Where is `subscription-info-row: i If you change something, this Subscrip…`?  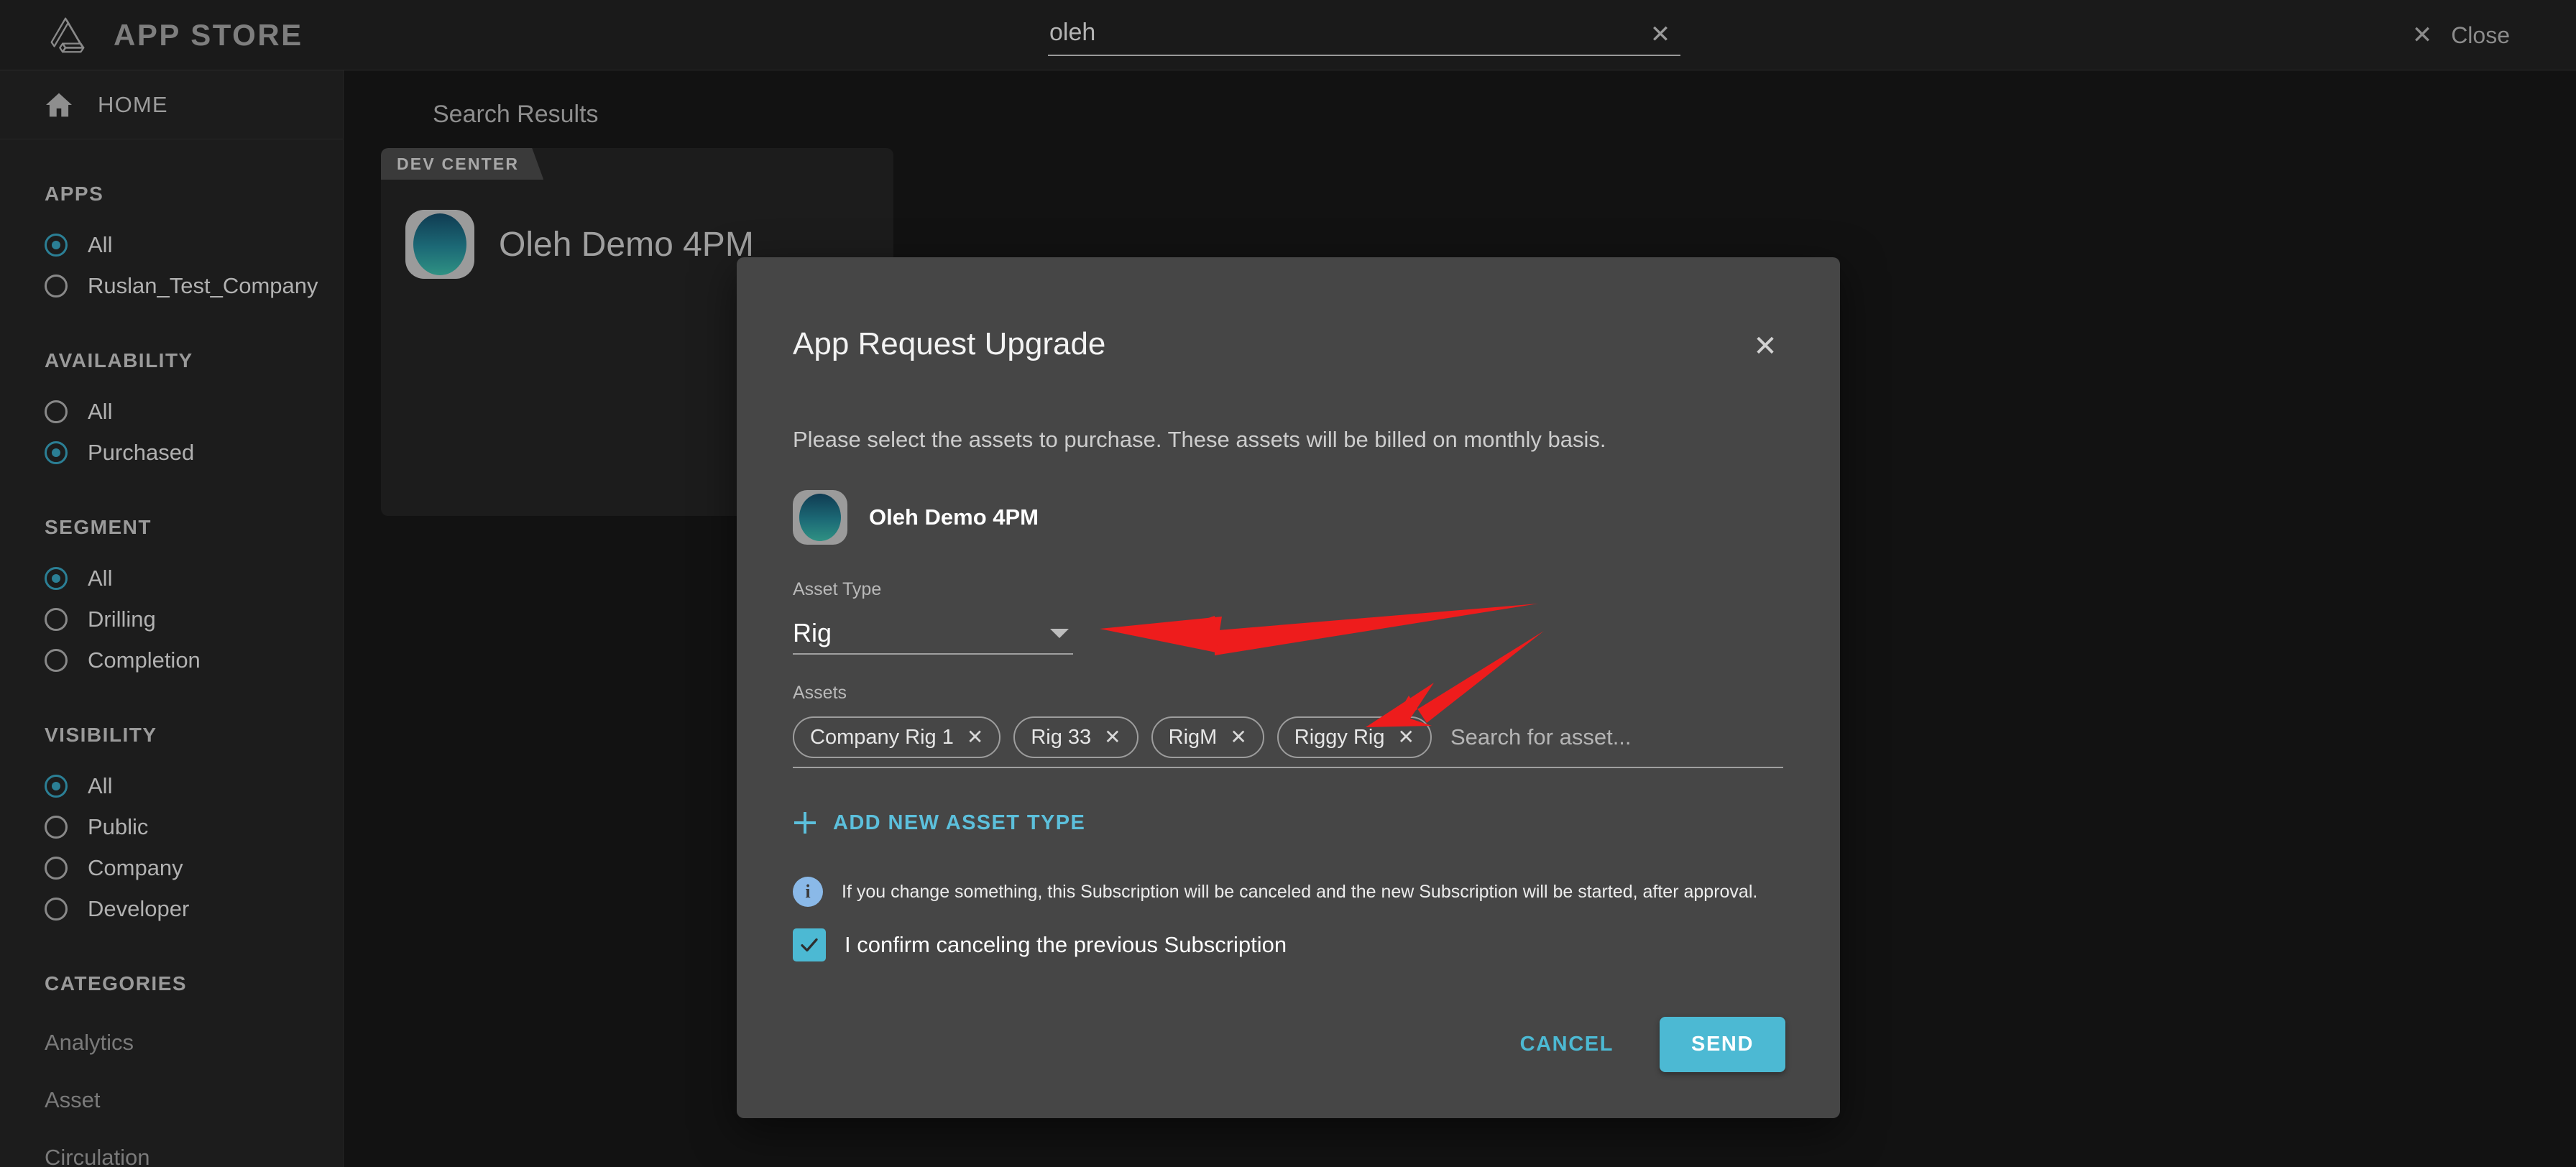
subscription-info-row: i If you change something, this Subscrip… is located at coordinates (1275, 892).